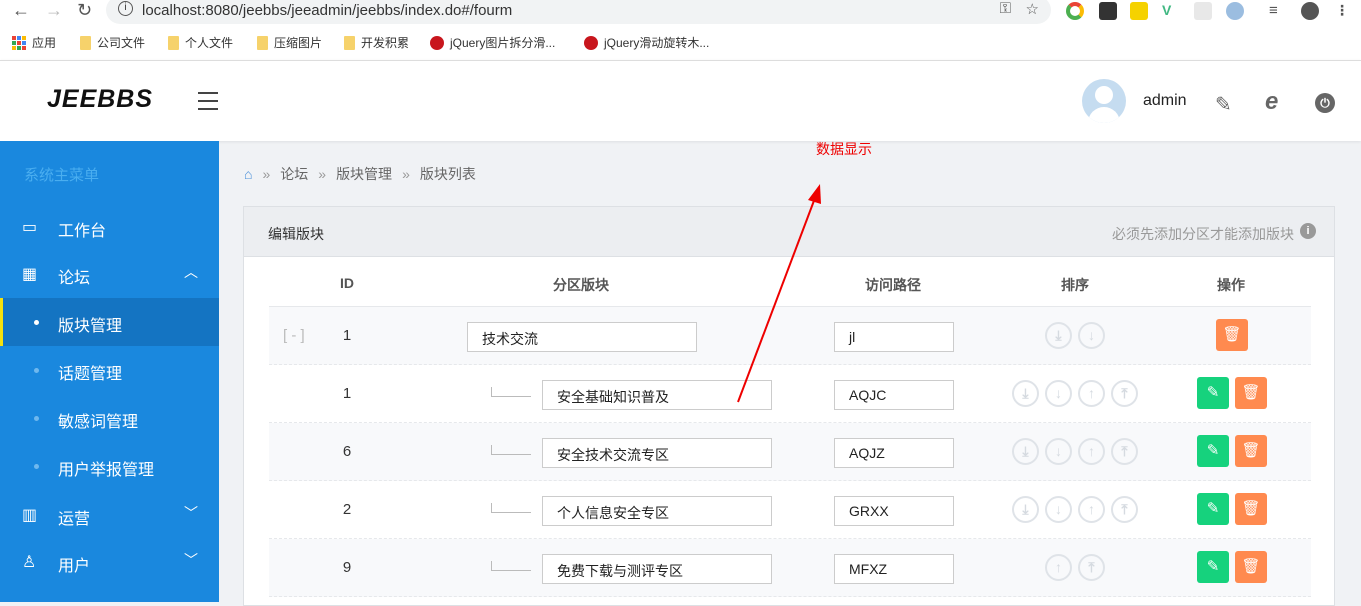 The height and width of the screenshot is (606, 1361). Describe the element at coordinates (19, 42) in the screenshot. I see `apps-icon` at that location.